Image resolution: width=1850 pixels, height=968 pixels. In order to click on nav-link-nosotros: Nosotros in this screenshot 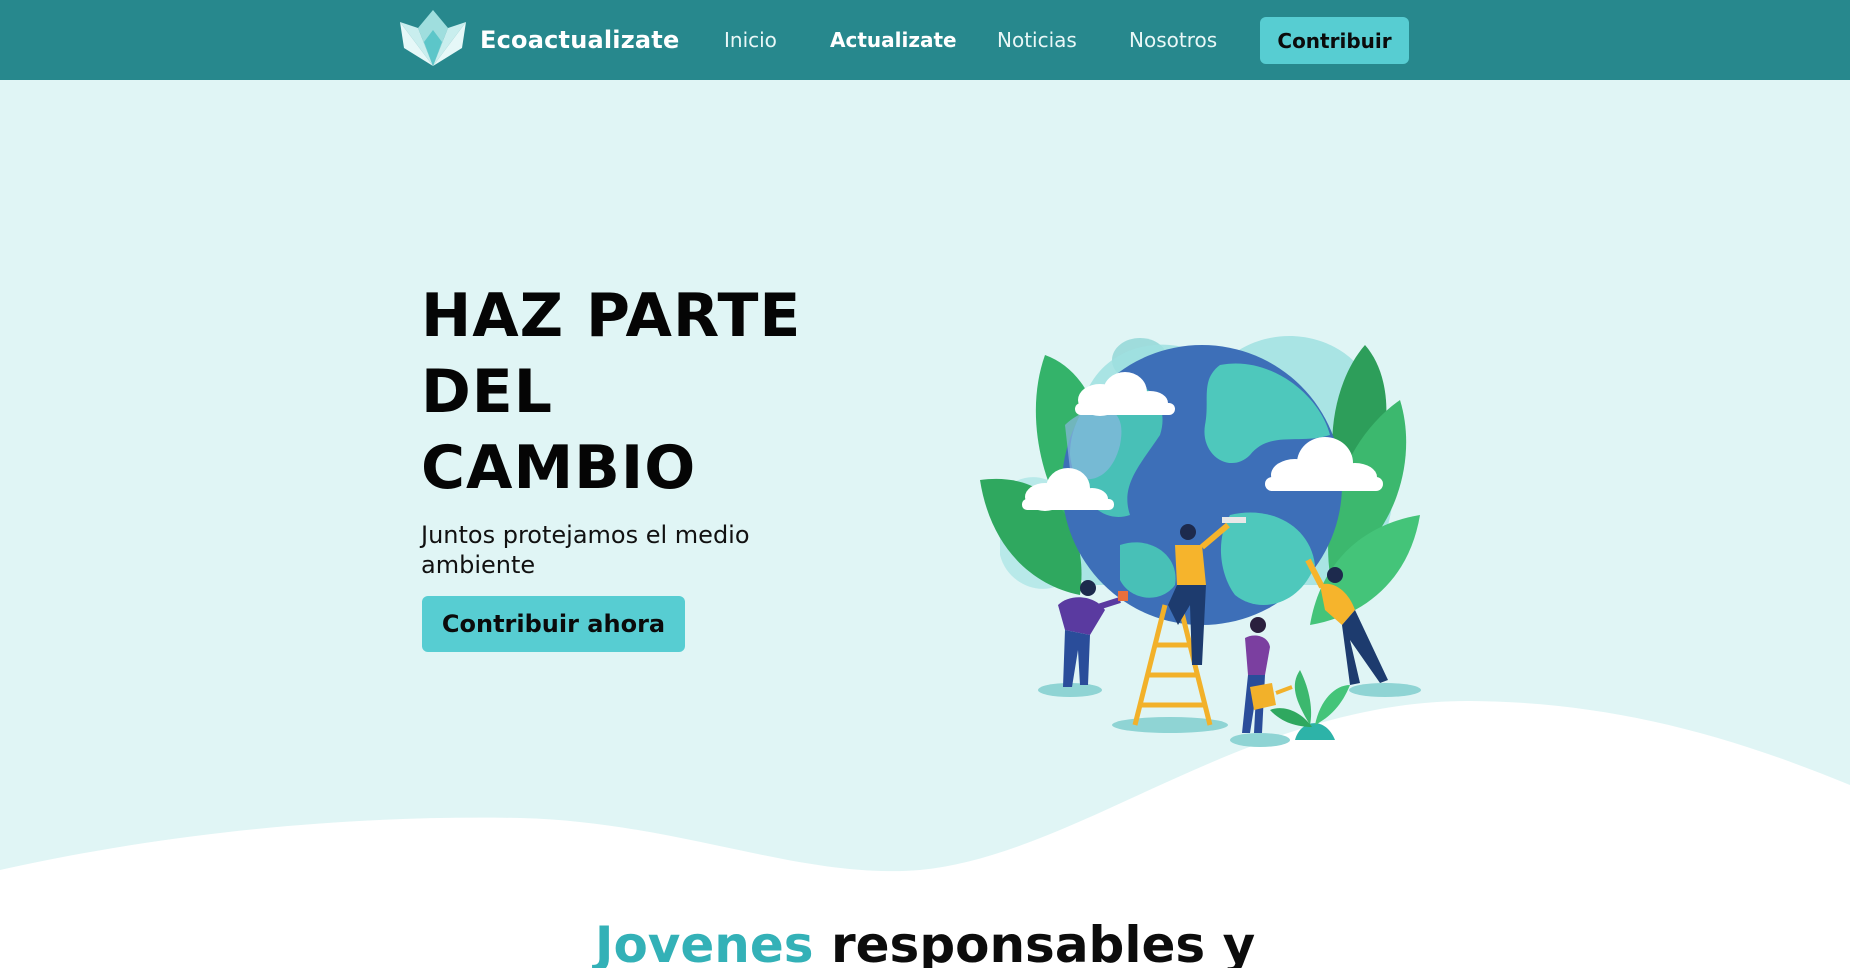, I will do `click(1173, 40)`.